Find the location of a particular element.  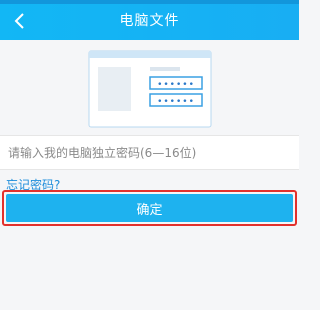

status-bar is located at coordinates (149, 2).